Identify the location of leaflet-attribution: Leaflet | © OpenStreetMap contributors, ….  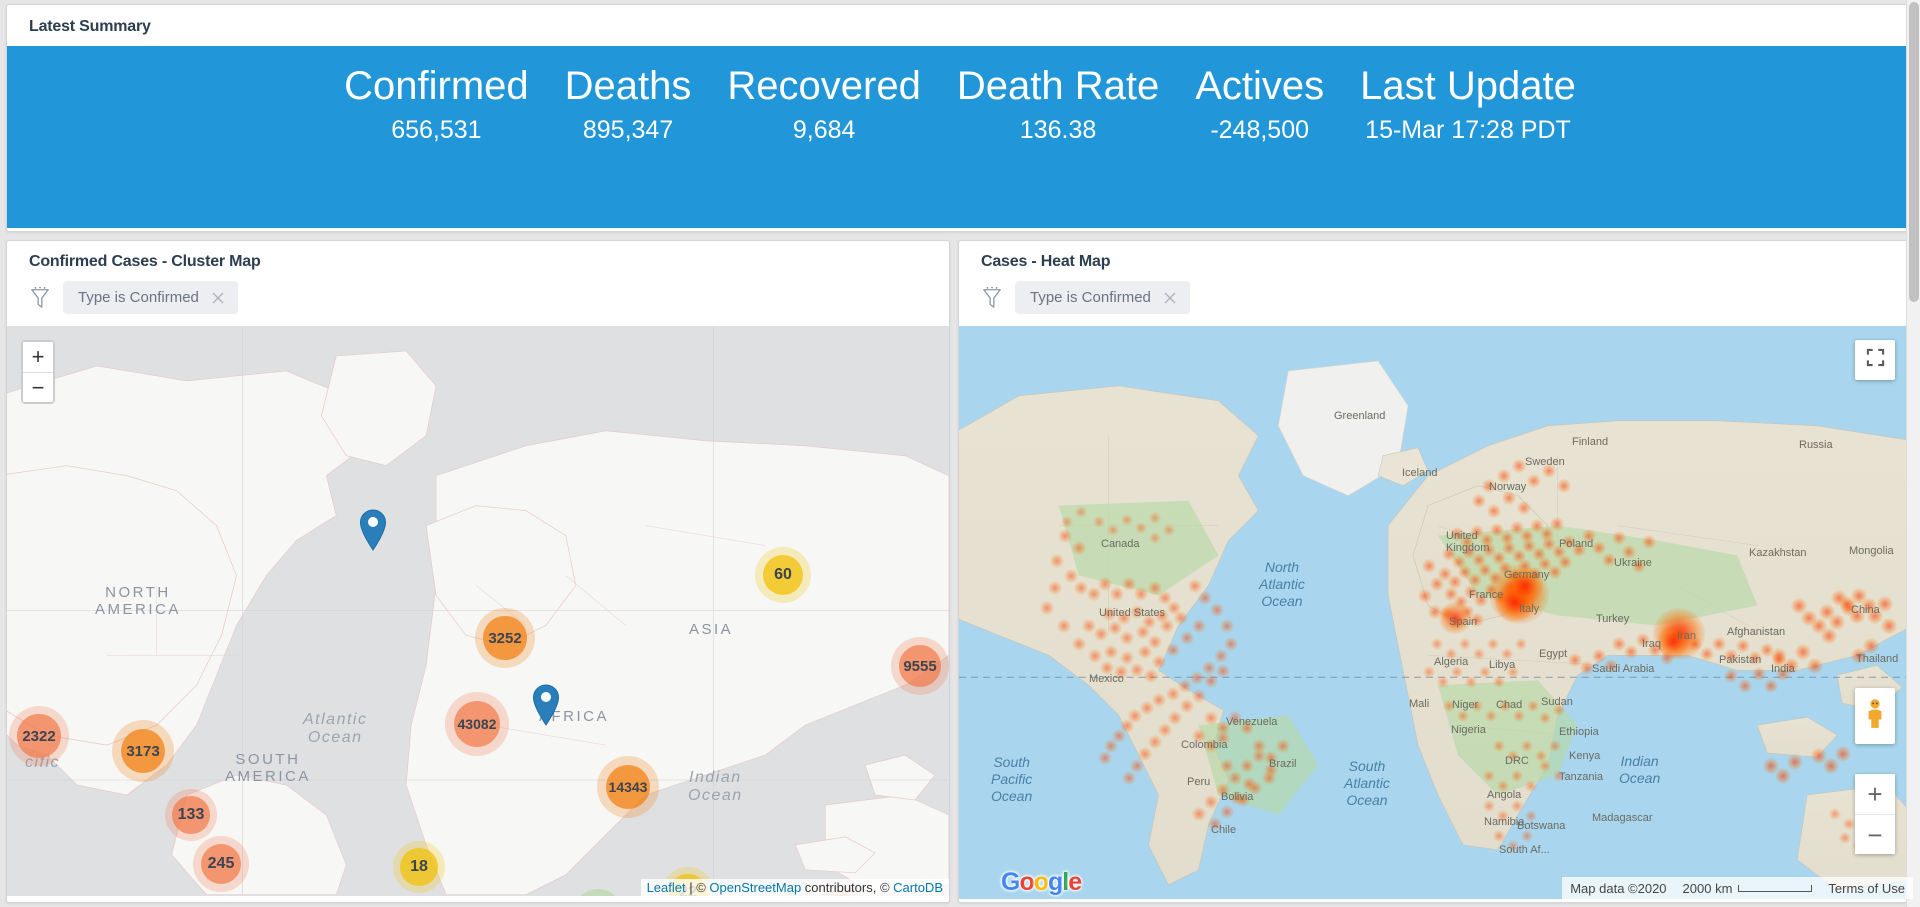
(794, 887).